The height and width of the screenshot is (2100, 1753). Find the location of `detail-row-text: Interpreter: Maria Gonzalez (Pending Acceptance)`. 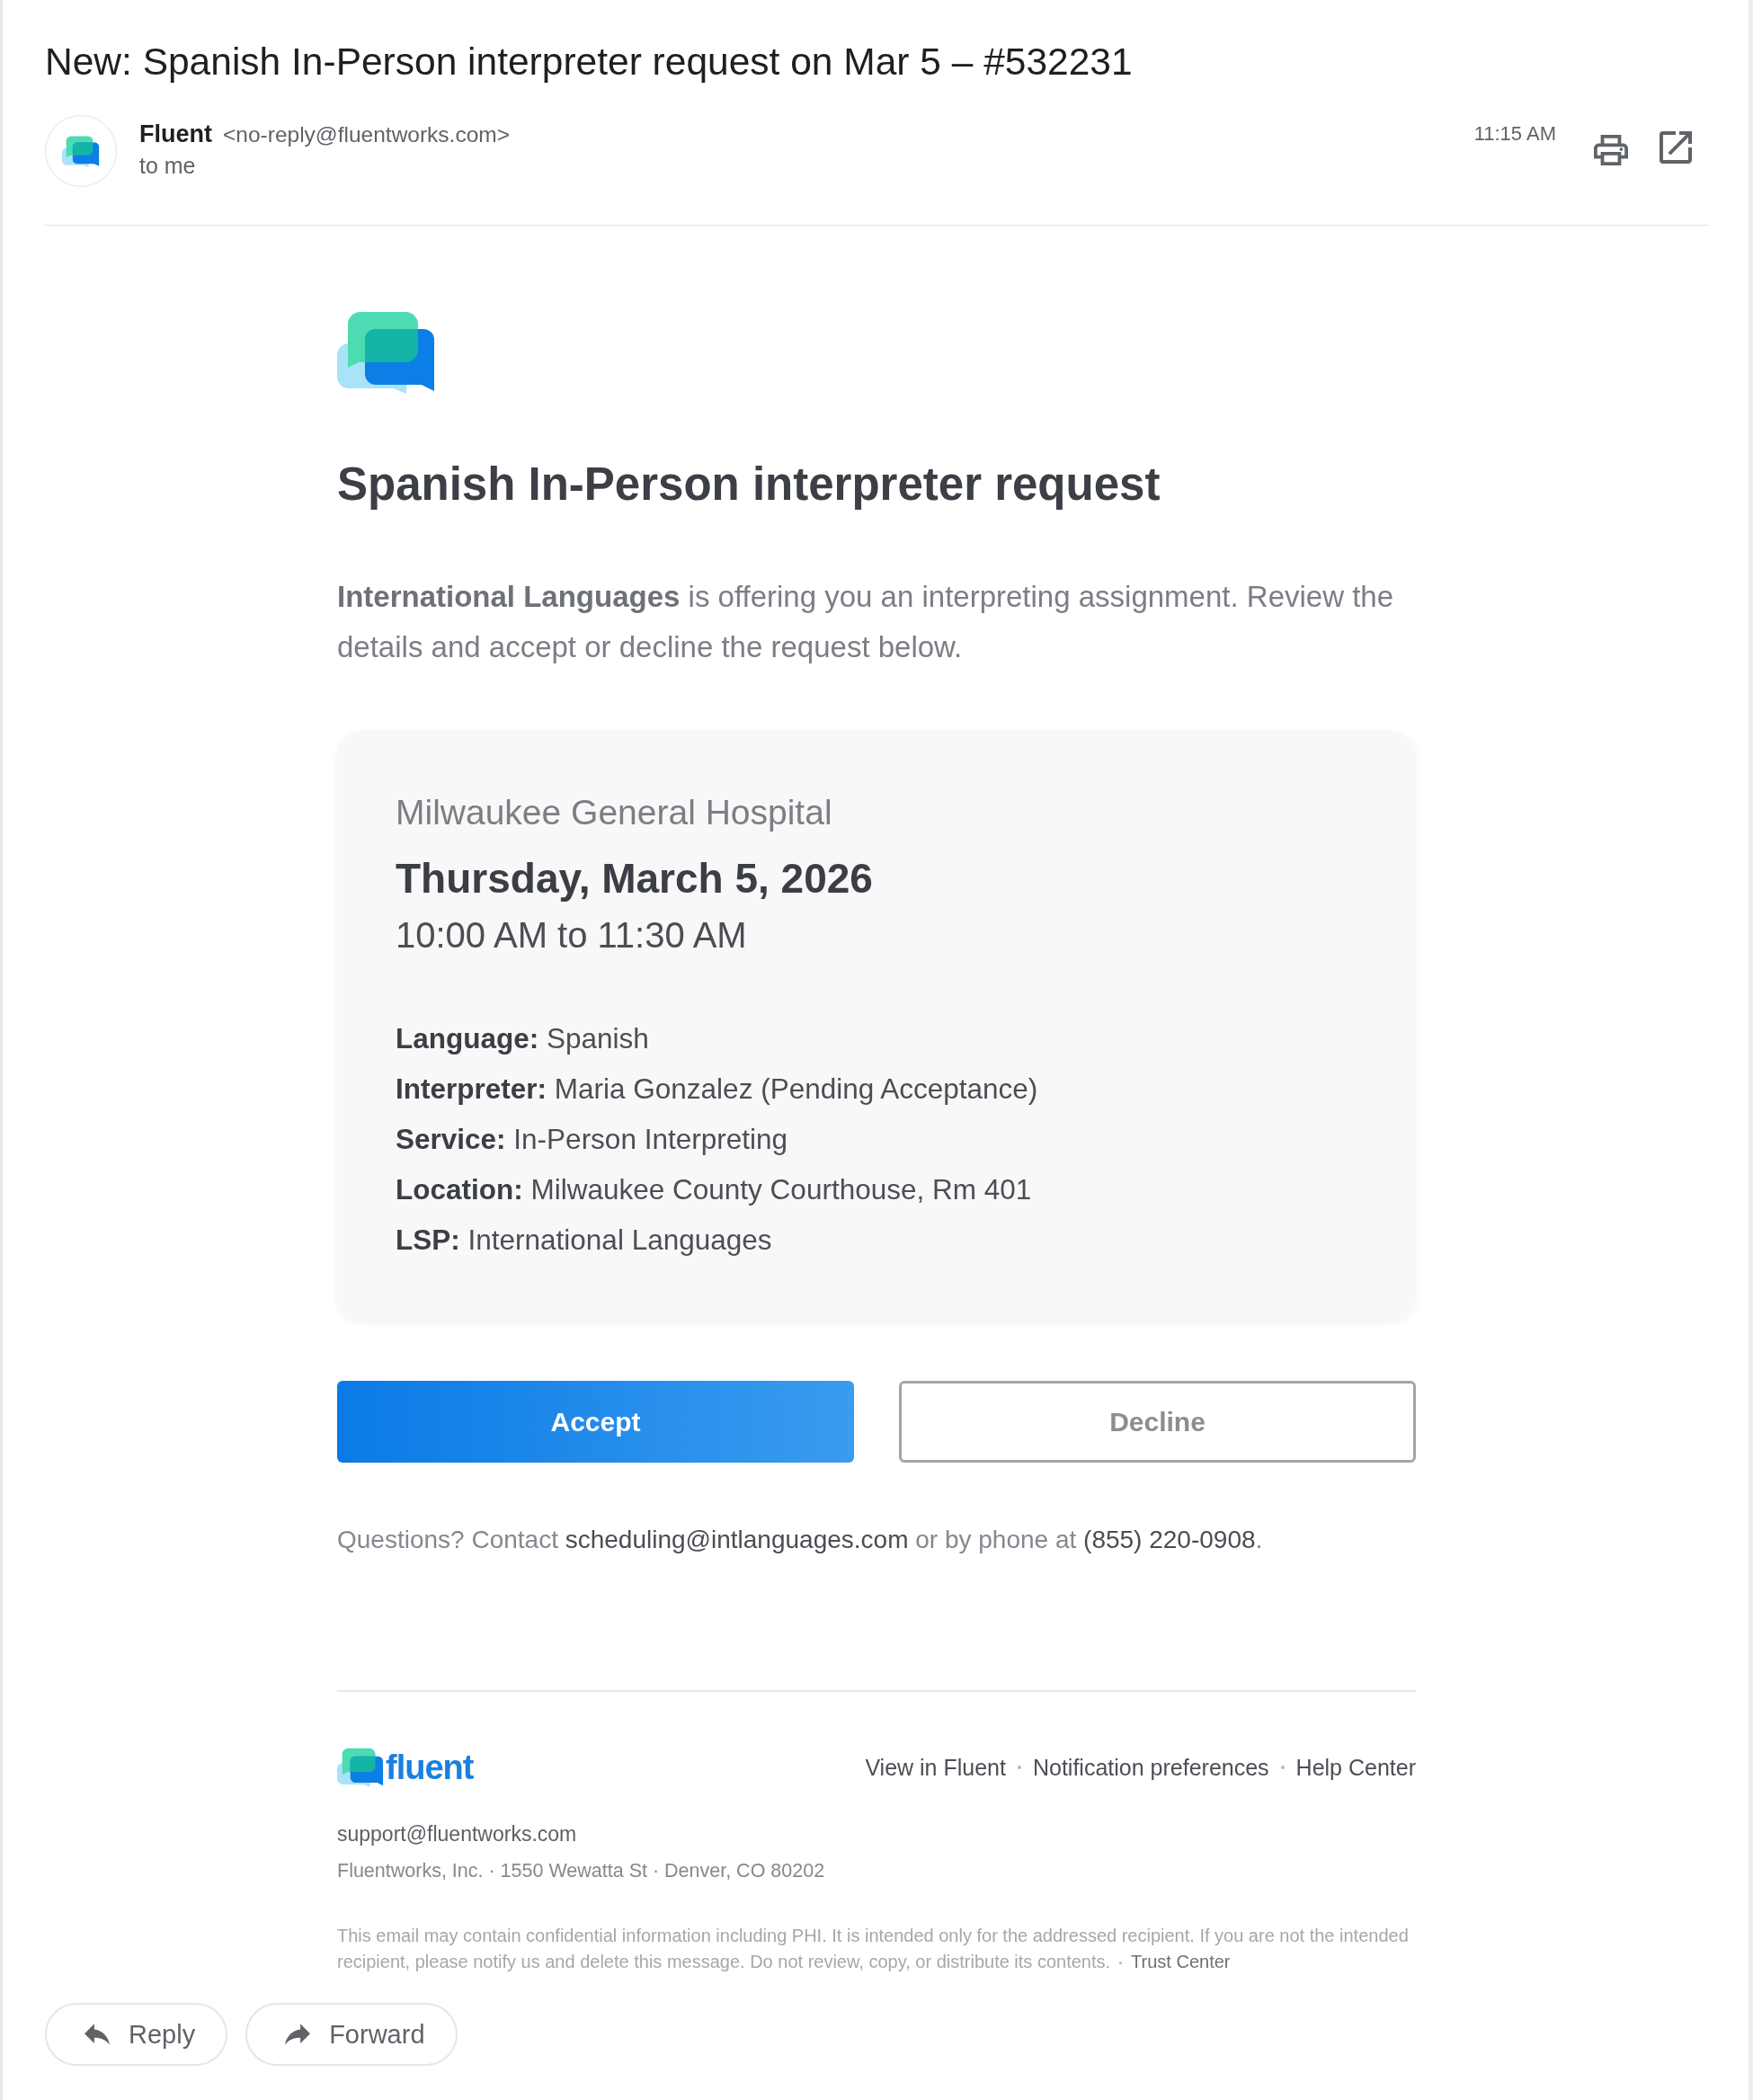

detail-row-text: Interpreter: Maria Gonzalez (Pending Acceptance) is located at coordinates (717, 1089).